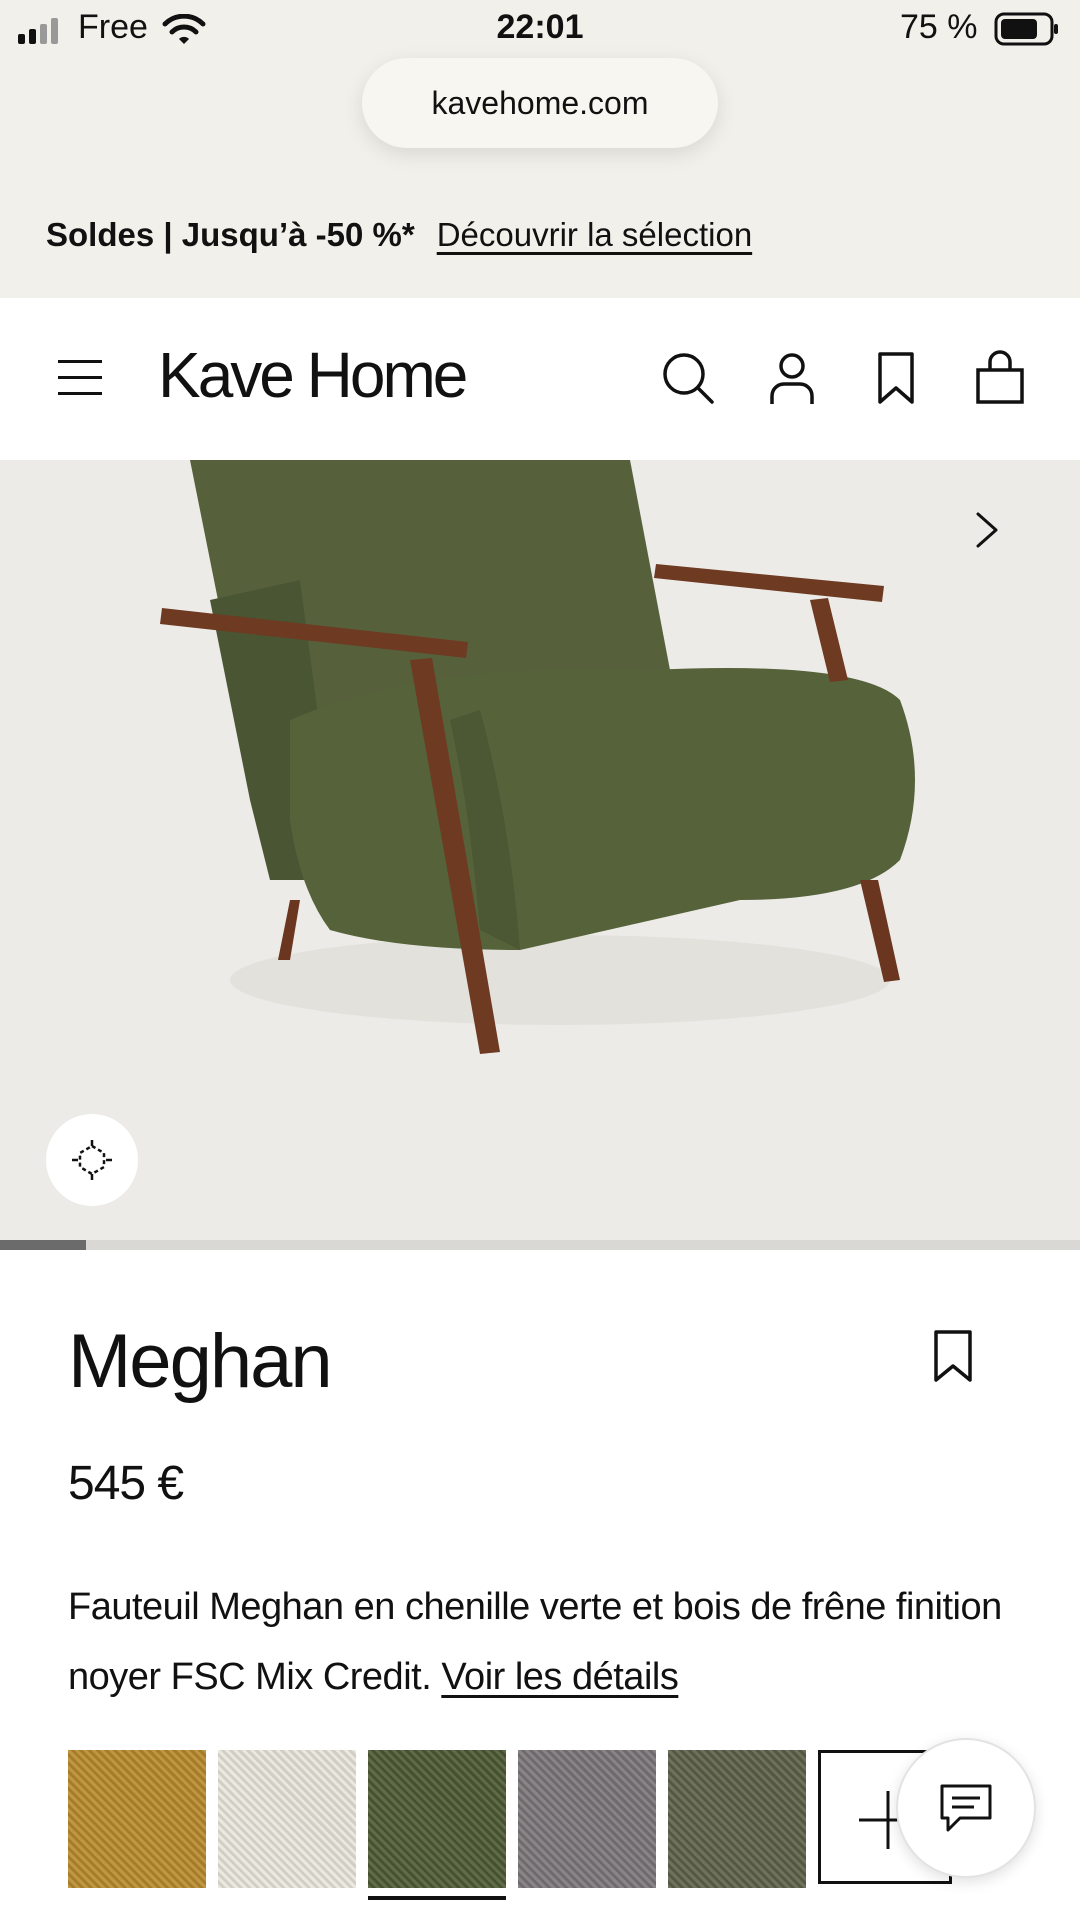 The width and height of the screenshot is (1080, 1920). Describe the element at coordinates (437, 1898) in the screenshot. I see `selected-swatch-indicator` at that location.